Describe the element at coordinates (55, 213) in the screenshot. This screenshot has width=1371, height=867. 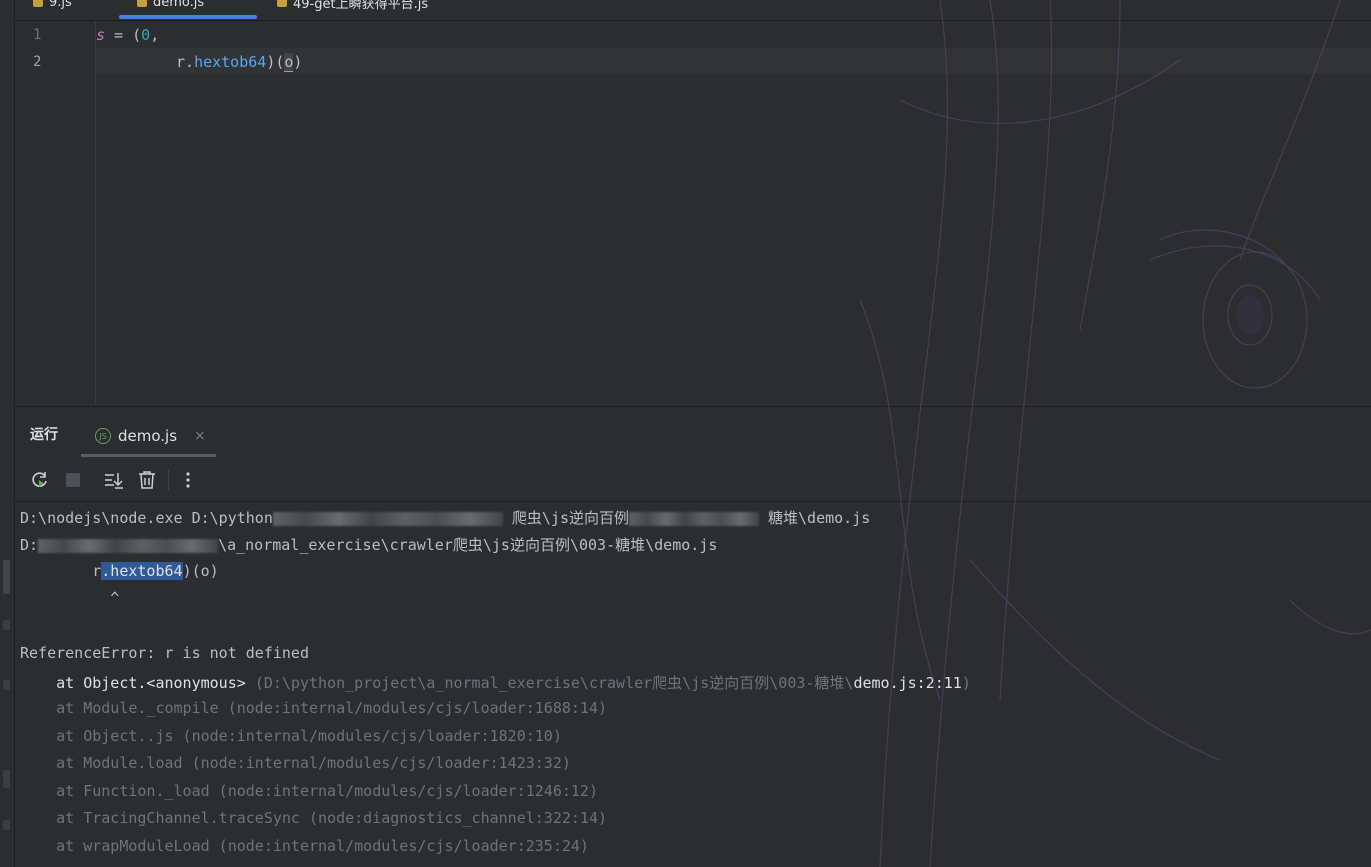
I see `line-number-gutter: 1 2` at that location.